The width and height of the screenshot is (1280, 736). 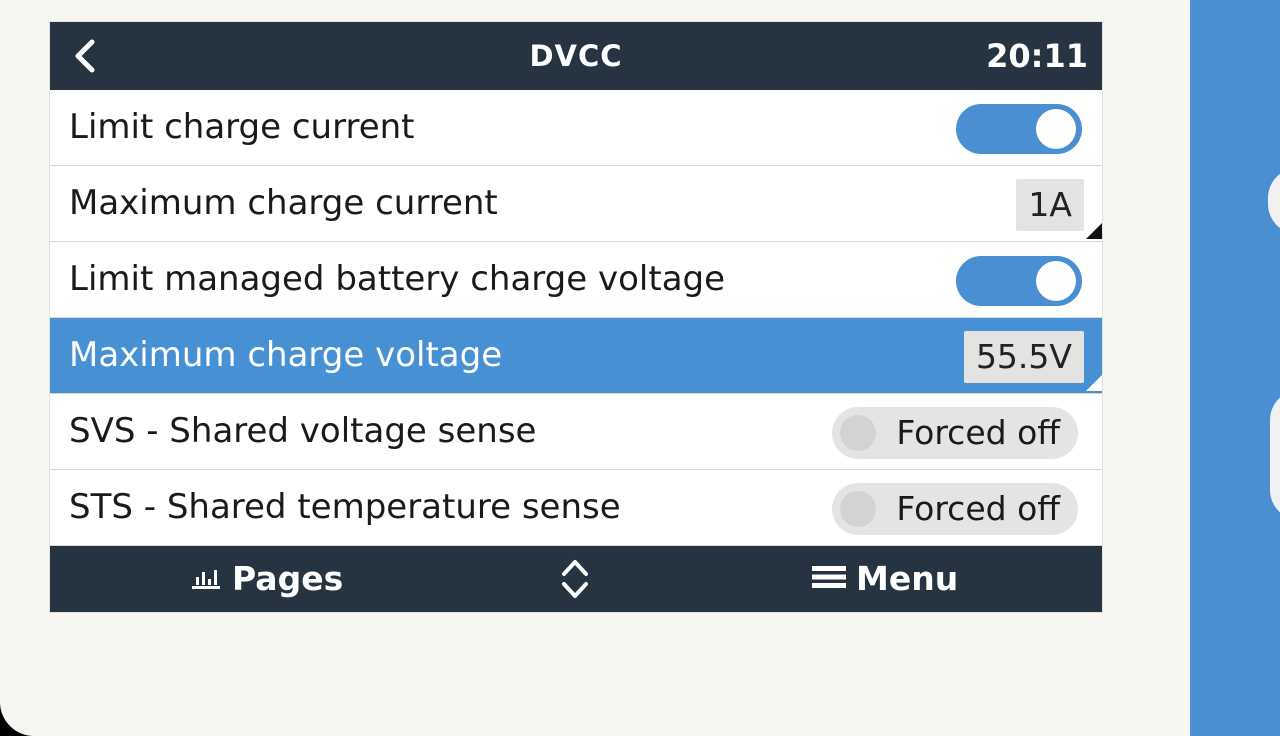 I want to click on row-limit-charge-current: Limit charge current, so click(x=576, y=128).